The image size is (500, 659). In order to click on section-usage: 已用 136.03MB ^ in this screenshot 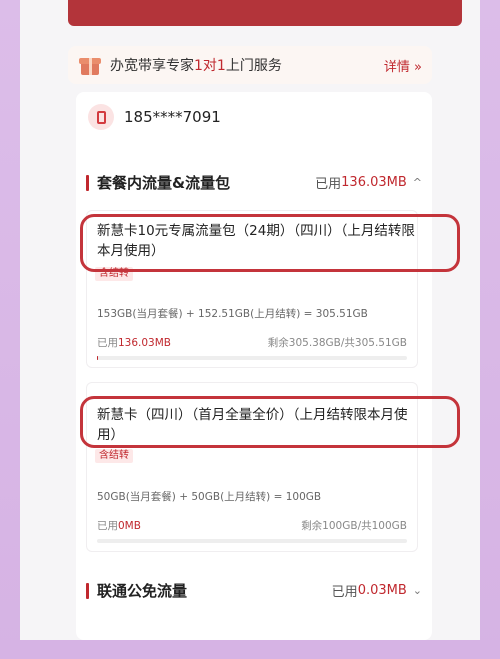, I will do `click(368, 182)`.